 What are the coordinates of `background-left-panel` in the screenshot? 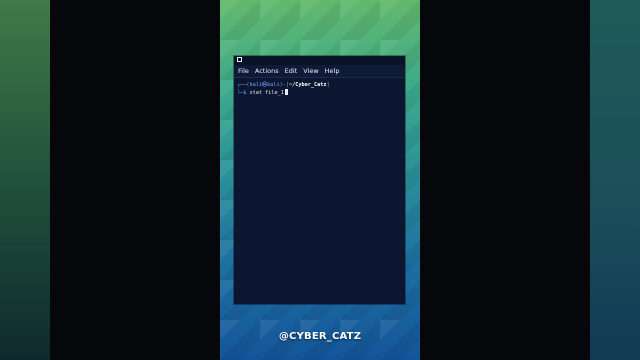 It's located at (25, 180).